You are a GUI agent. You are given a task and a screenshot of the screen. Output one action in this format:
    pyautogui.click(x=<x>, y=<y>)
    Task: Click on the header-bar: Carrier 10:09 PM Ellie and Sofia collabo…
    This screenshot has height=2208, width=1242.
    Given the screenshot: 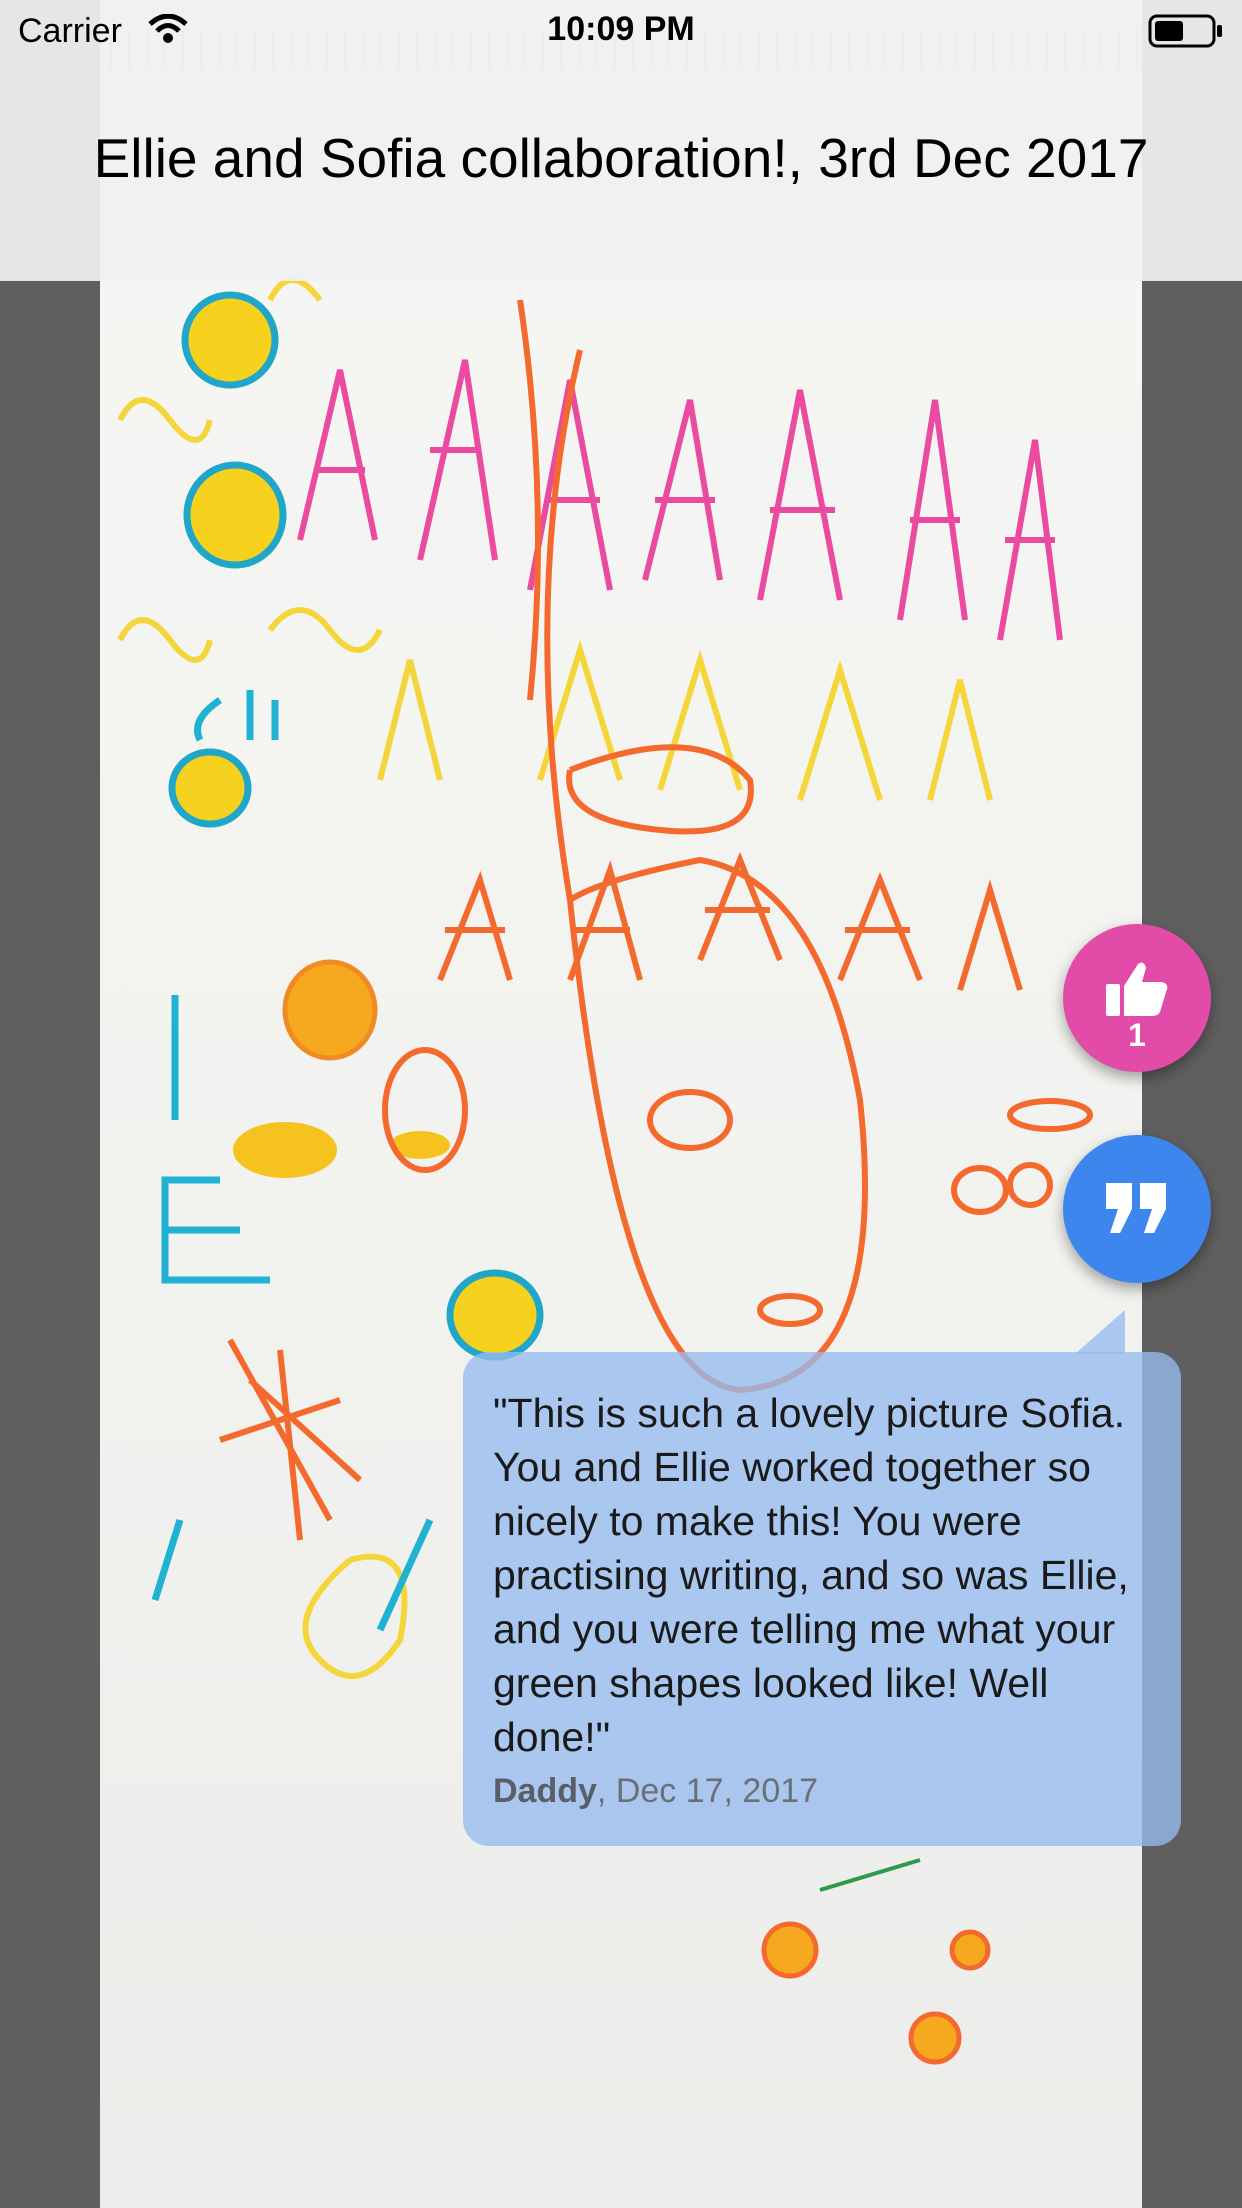 What is the action you would take?
    pyautogui.click(x=621, y=140)
    